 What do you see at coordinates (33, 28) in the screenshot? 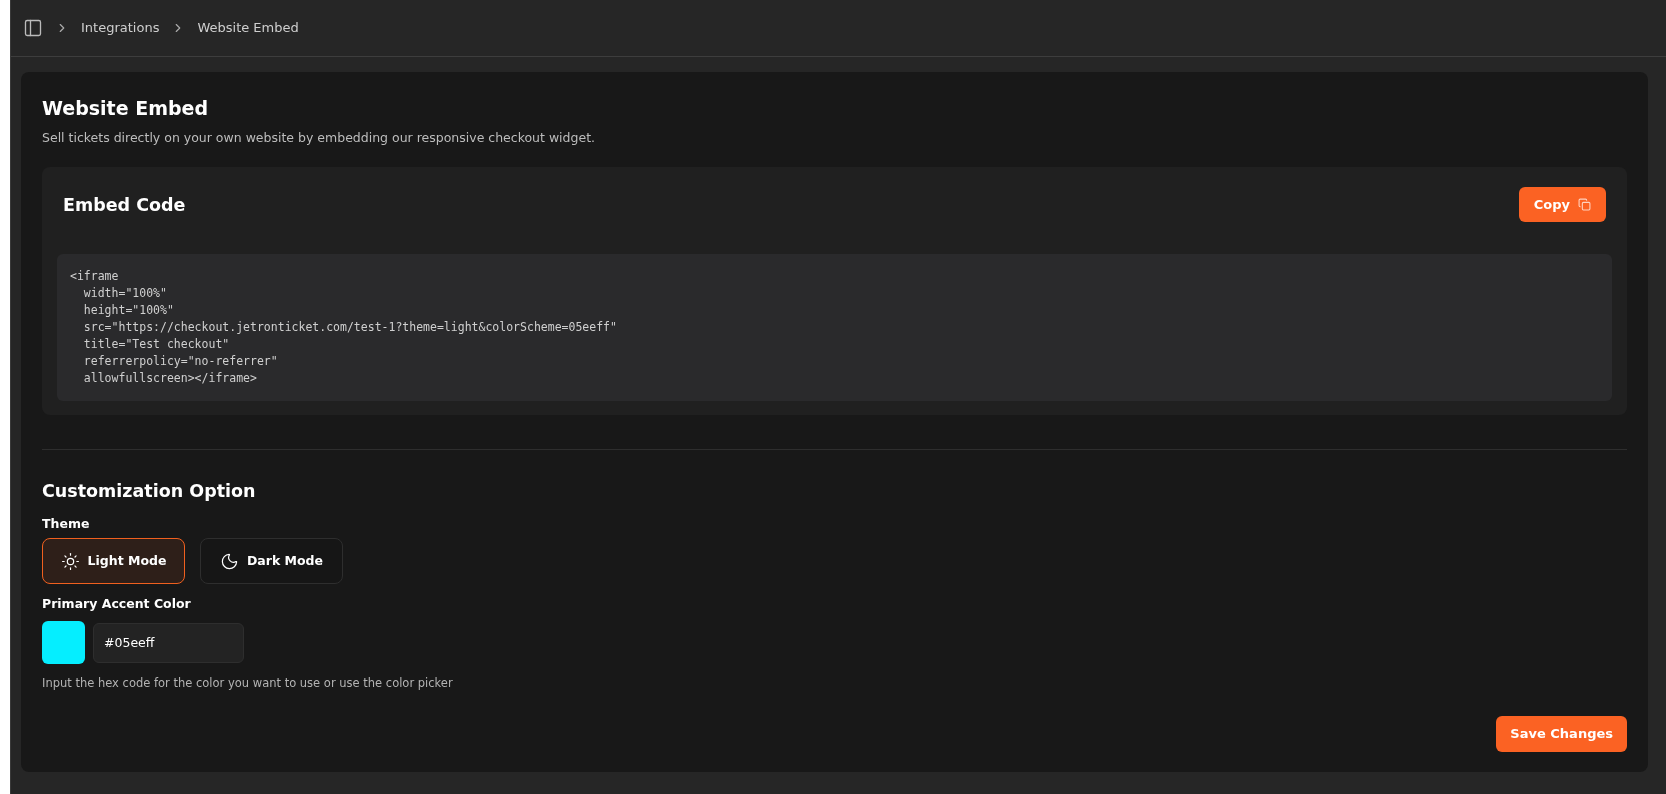
I see `sidebar-toggle-icon` at bounding box center [33, 28].